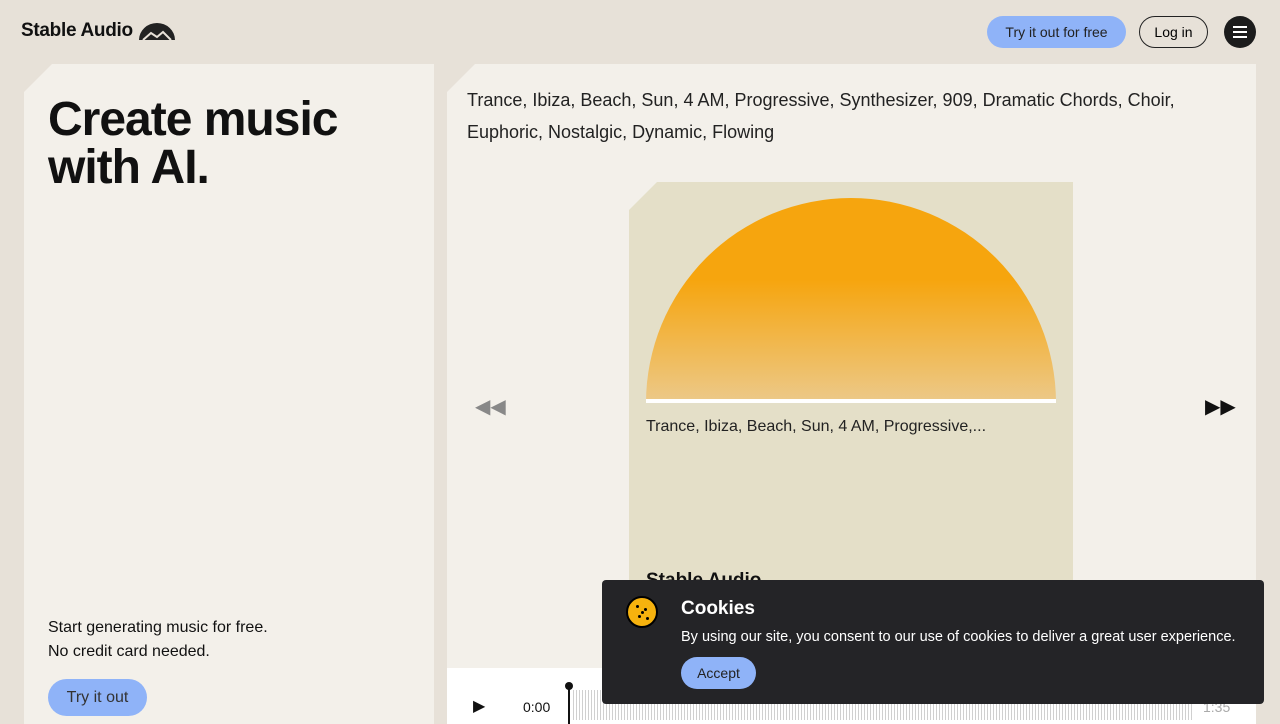  I want to click on try-it-out-button: Try it out, so click(97, 697).